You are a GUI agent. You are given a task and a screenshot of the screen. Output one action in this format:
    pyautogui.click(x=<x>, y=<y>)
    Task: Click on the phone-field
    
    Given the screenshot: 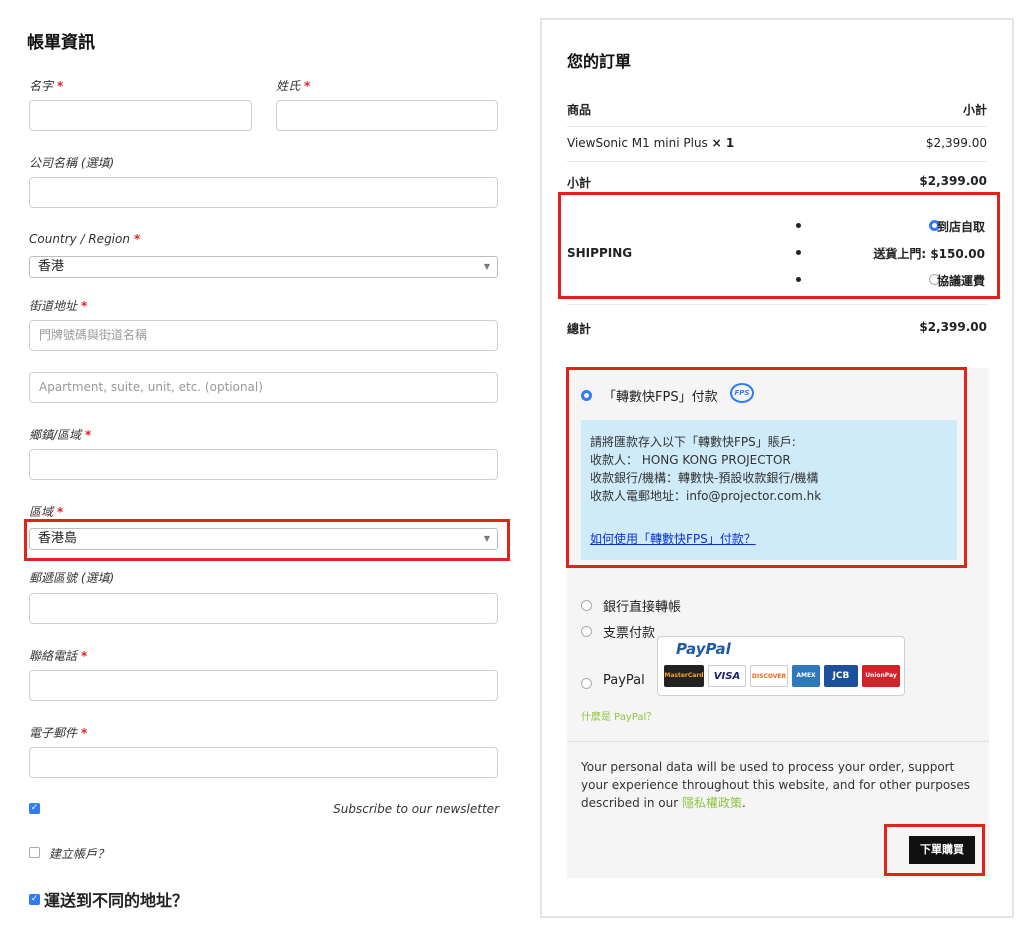 What is the action you would take?
    pyautogui.click(x=263, y=685)
    